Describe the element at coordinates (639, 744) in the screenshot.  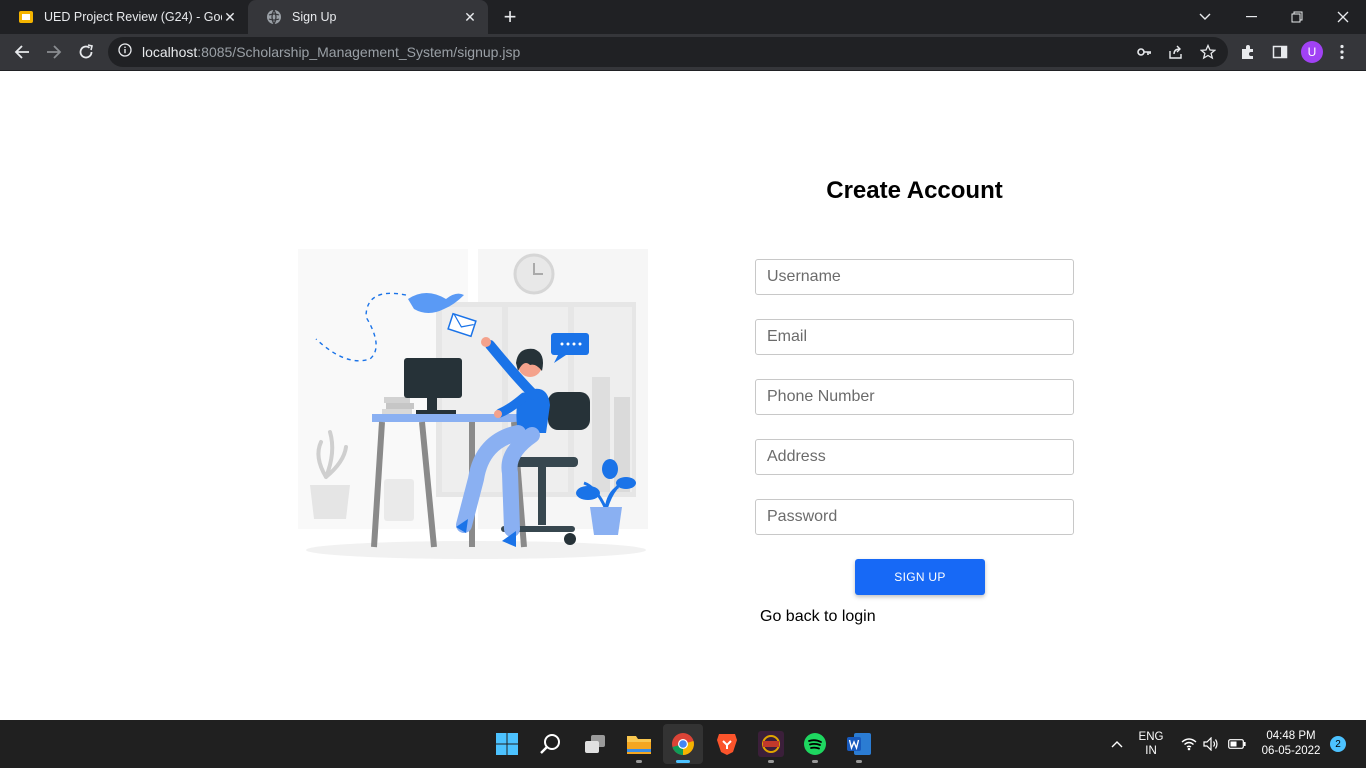
I see `file-explorer-icon` at that location.